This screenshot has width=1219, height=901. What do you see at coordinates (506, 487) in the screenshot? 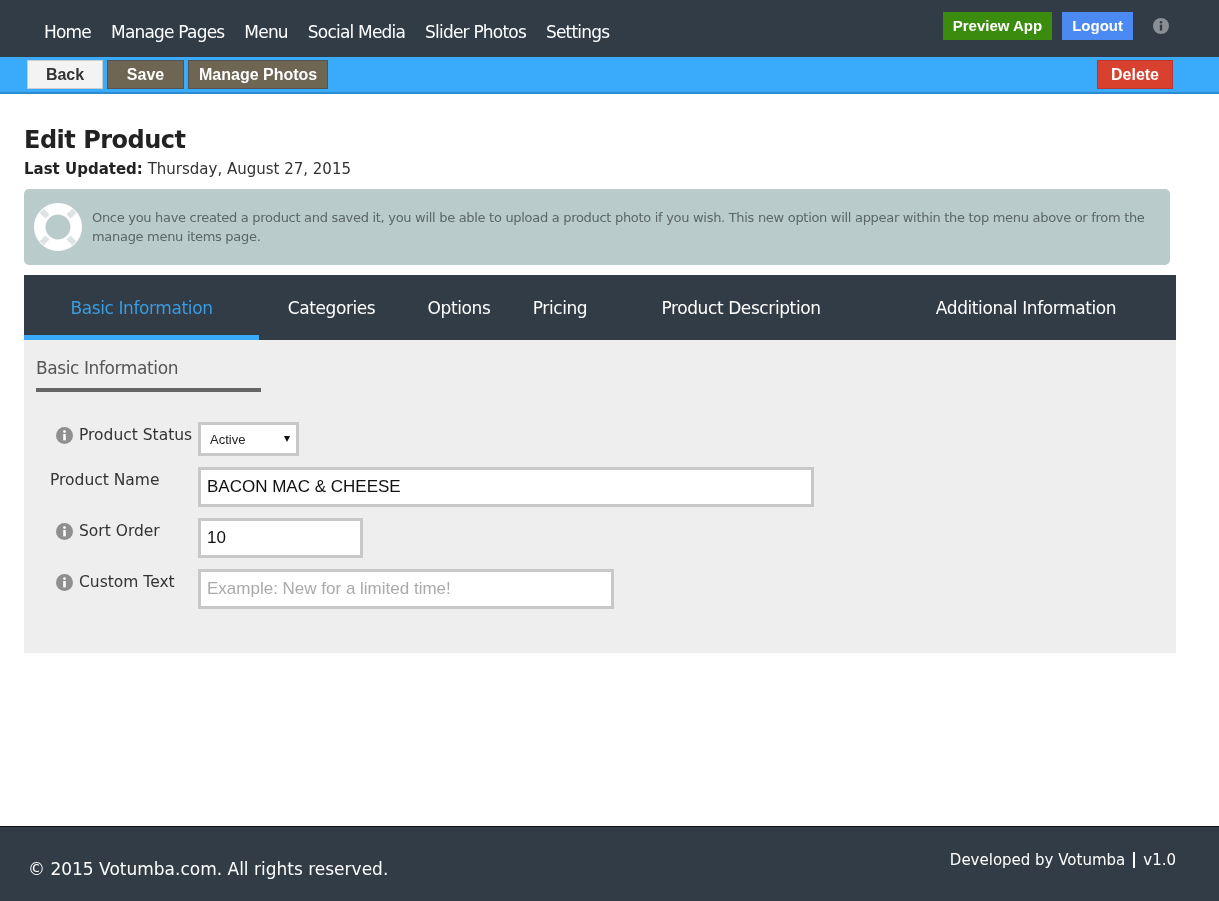
I see `input-field: BACON MAC & CHEESE` at bounding box center [506, 487].